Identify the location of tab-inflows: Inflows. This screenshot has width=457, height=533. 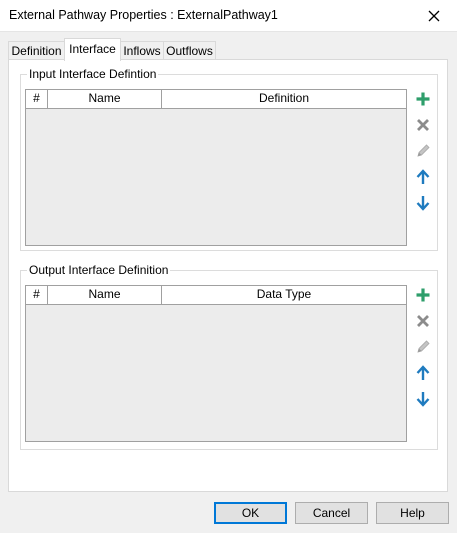
(142, 50).